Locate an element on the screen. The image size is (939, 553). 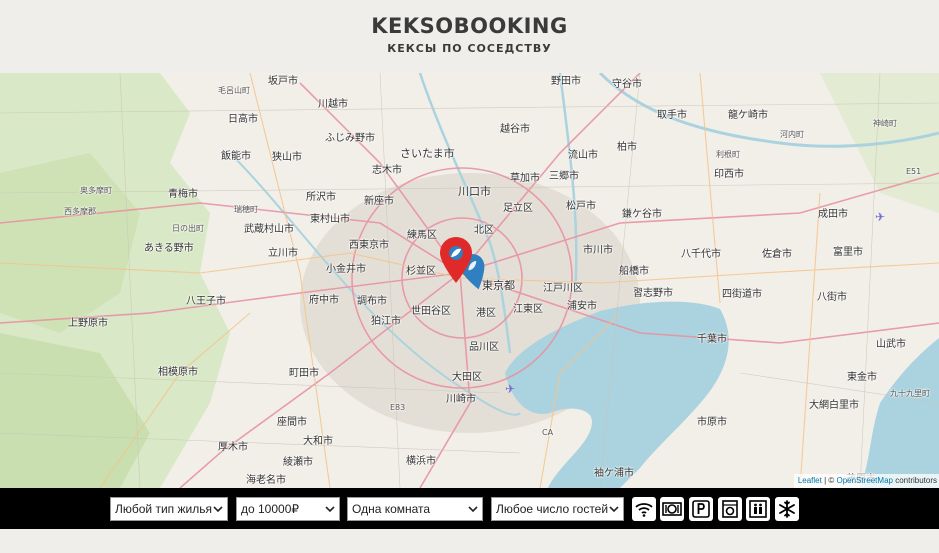
map-place-label: 西東京市 is located at coordinates (369, 245).